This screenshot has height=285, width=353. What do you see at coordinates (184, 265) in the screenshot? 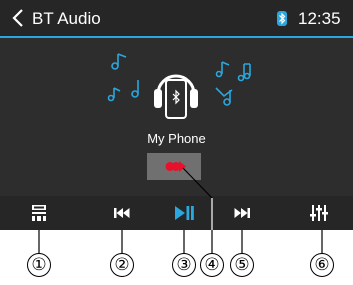
I see `callout-3: ③` at bounding box center [184, 265].